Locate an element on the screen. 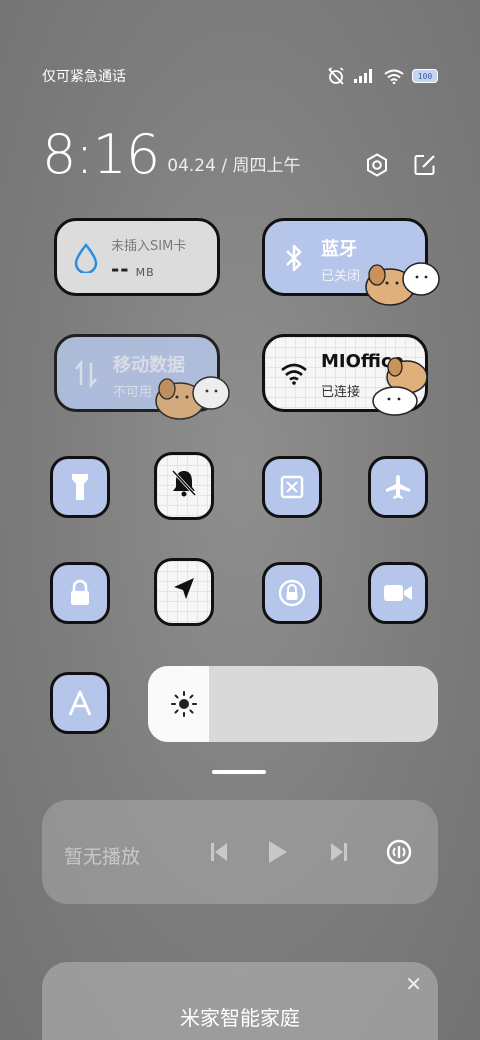 This screenshot has height=1040, width=480. mute-bell-icon is located at coordinates (184, 483).